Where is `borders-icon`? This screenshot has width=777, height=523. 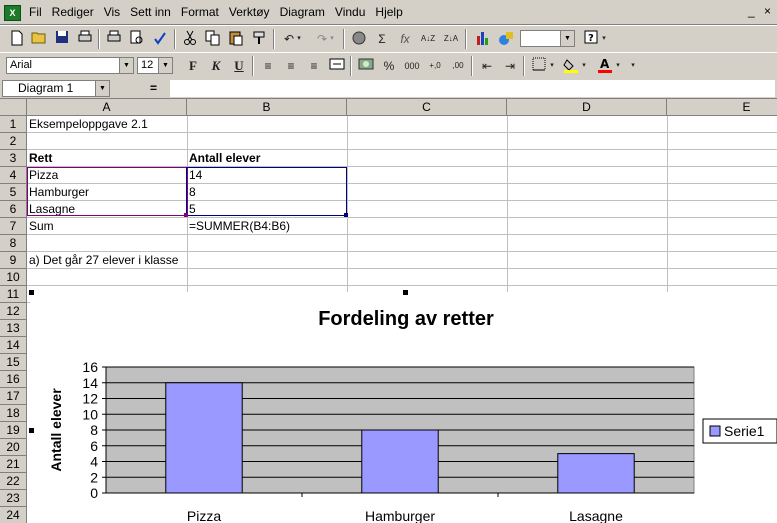 borders-icon is located at coordinates (539, 66).